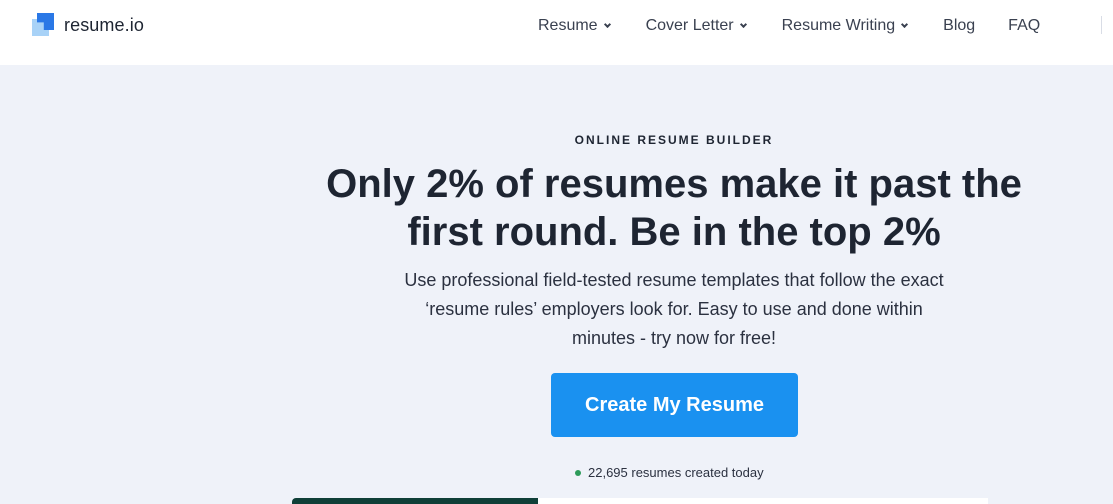  I want to click on resume-io-logo-icon, so click(43, 25).